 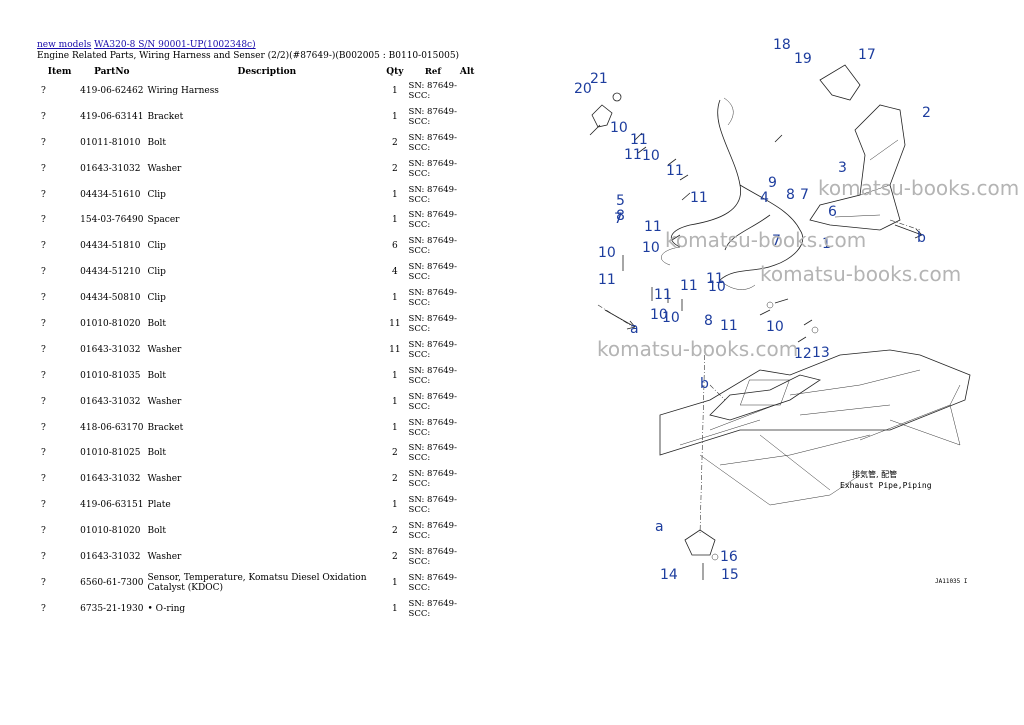 I want to click on table-row: ? 04434-51210 Clip 4 SN: 87649-SCC:, so click(x=257, y=272).